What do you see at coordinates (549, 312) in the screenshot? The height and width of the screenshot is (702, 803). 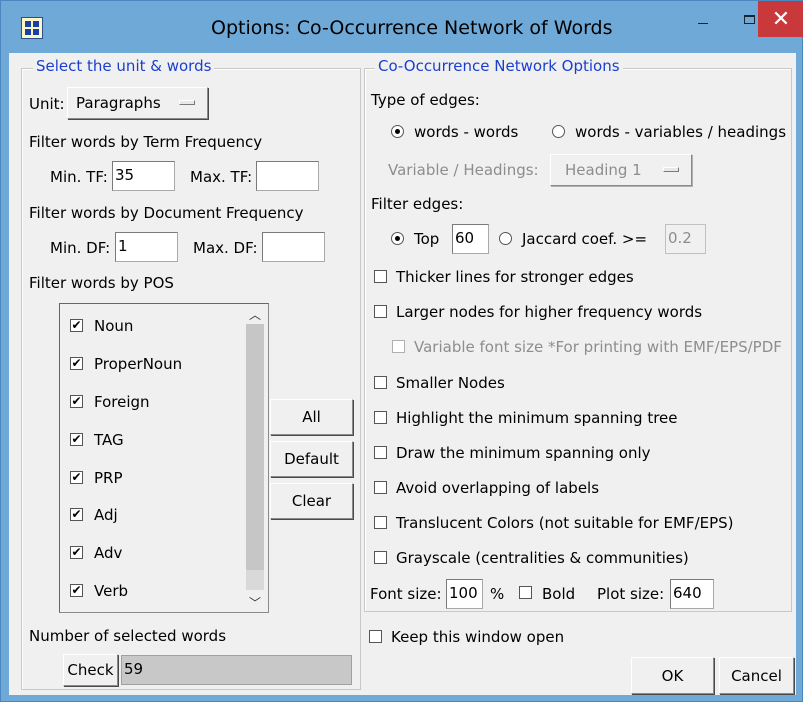 I see `larger-nodes-label: Larger nodes for higher frequency words` at bounding box center [549, 312].